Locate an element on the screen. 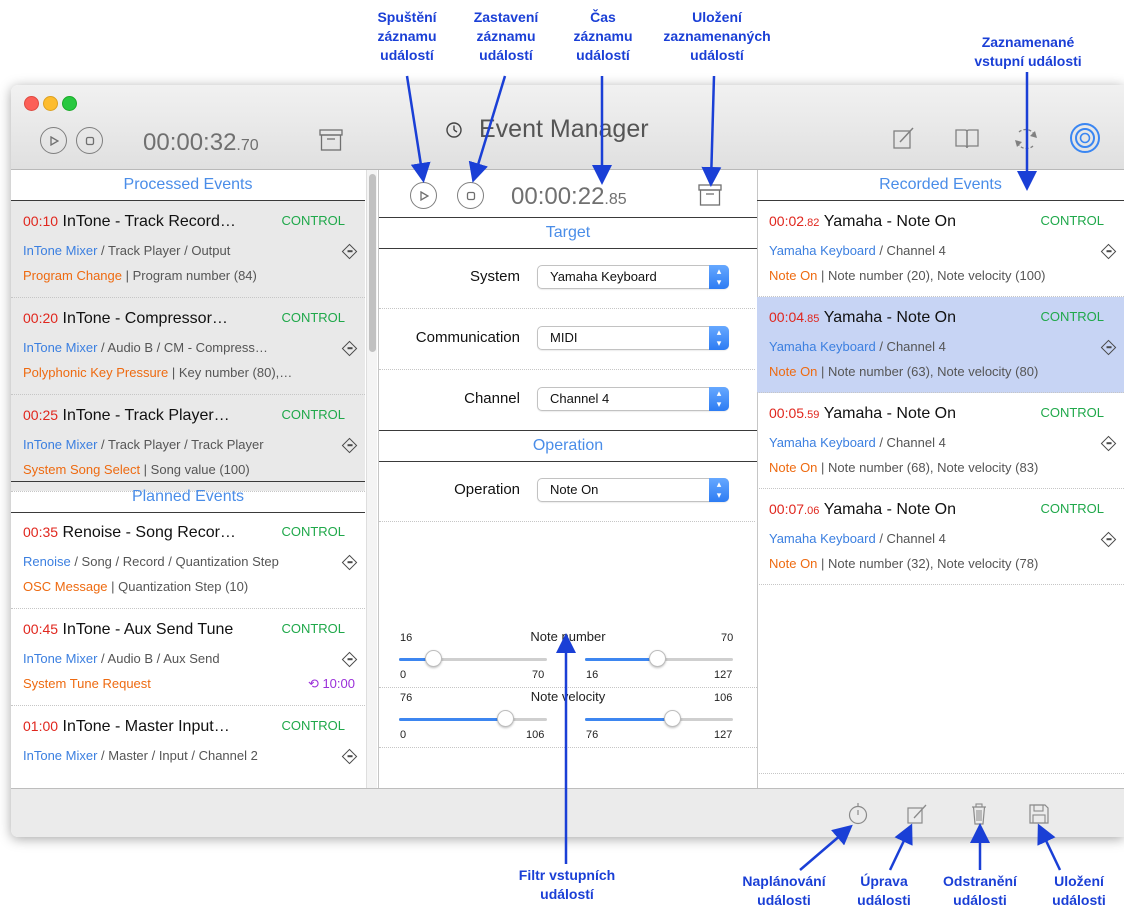  note-velocity-right-value: 106 is located at coordinates (723, 698).